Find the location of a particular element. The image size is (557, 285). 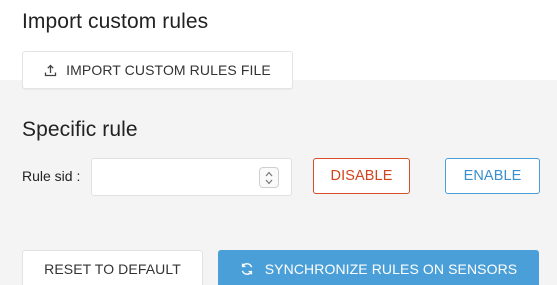

upload-icon is located at coordinates (50, 70).